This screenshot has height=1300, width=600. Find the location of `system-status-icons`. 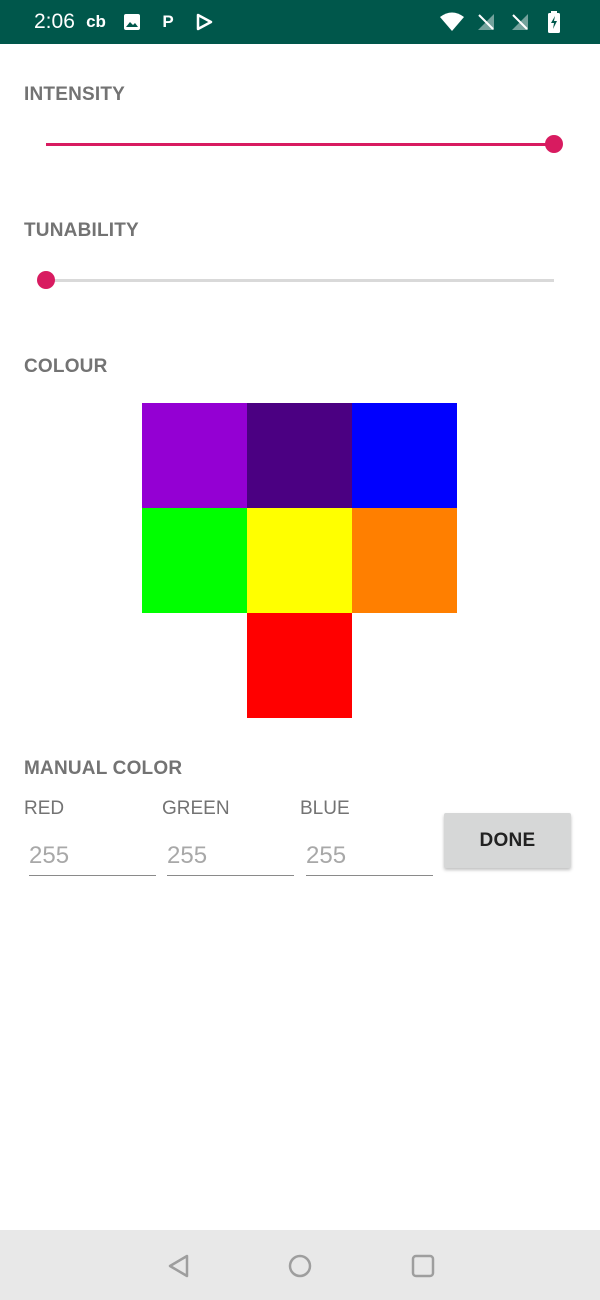

system-status-icons is located at coordinates (503, 22).